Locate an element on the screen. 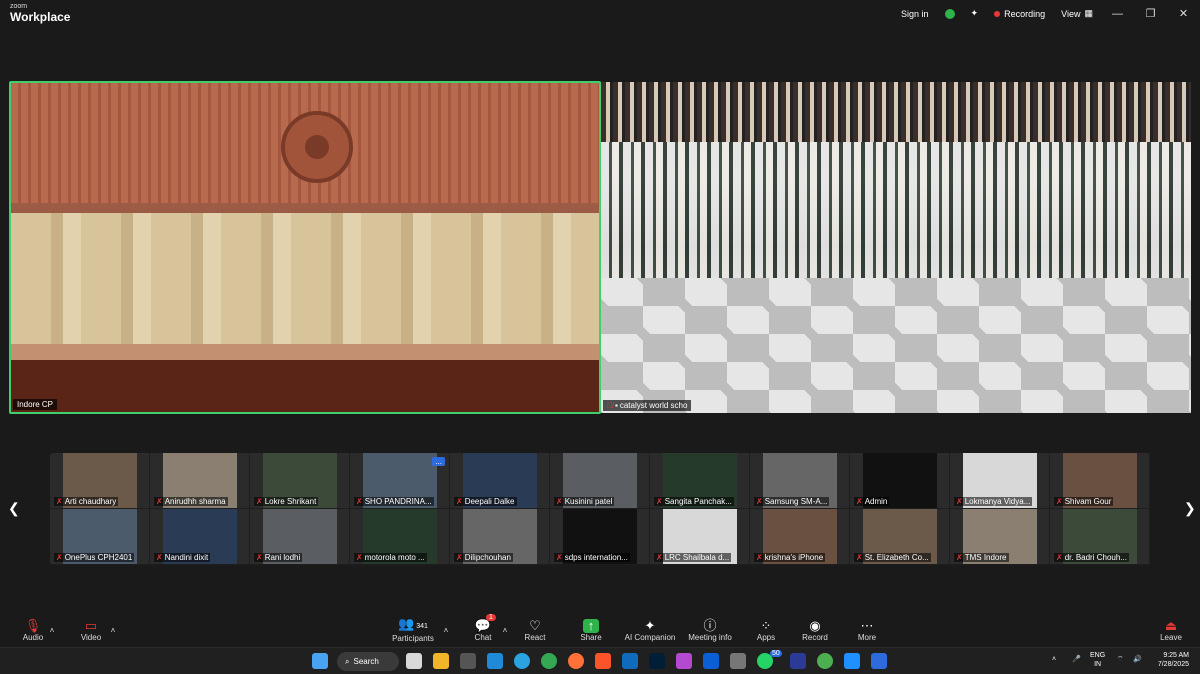 The width and height of the screenshot is (1200, 674). language-indicator: ENG IN is located at coordinates (1097, 660).